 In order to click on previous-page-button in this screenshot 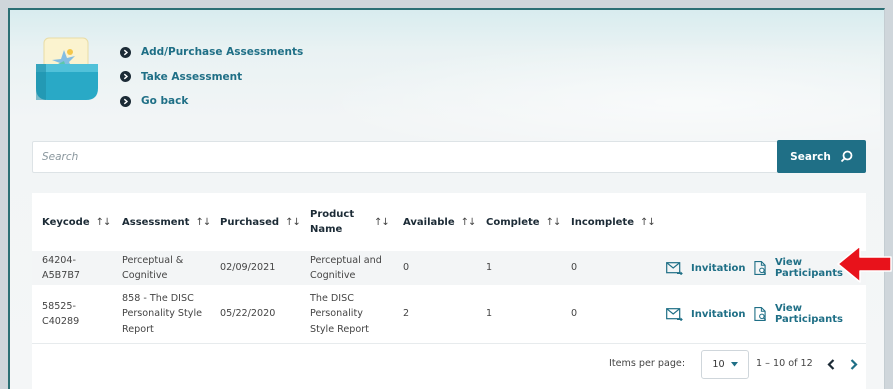, I will do `click(831, 364)`.